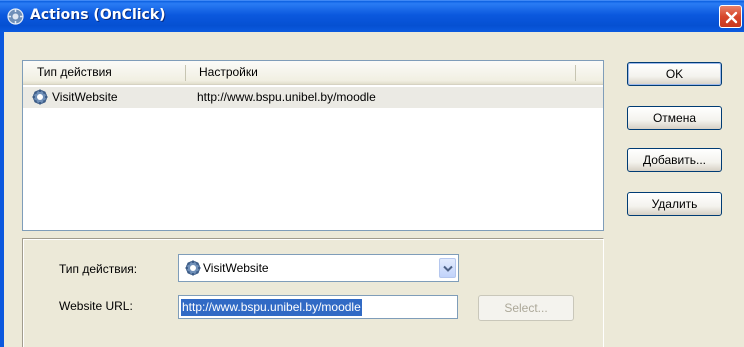  I want to click on close-button, so click(730, 16).